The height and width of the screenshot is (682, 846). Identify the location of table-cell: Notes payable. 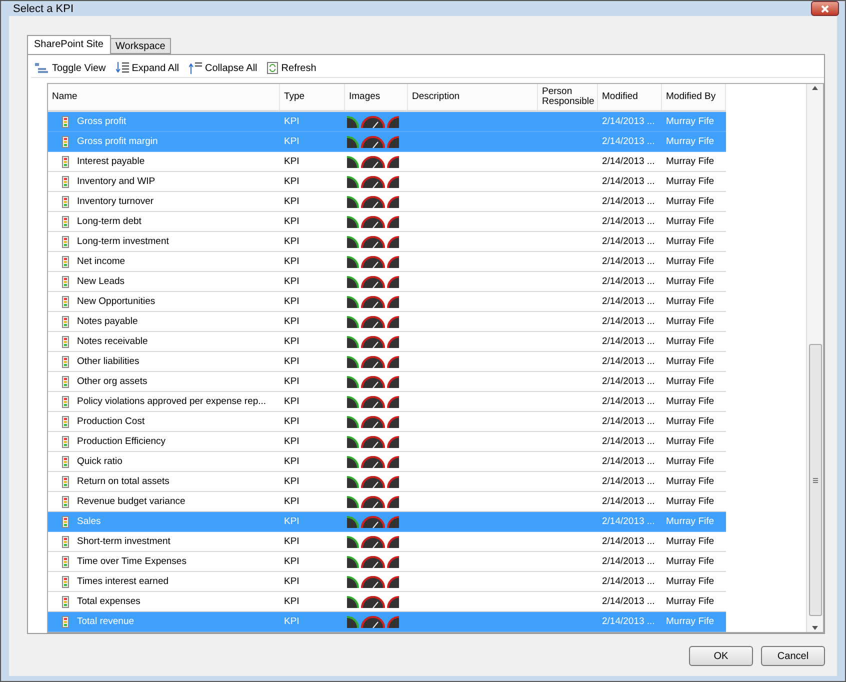
(107, 321).